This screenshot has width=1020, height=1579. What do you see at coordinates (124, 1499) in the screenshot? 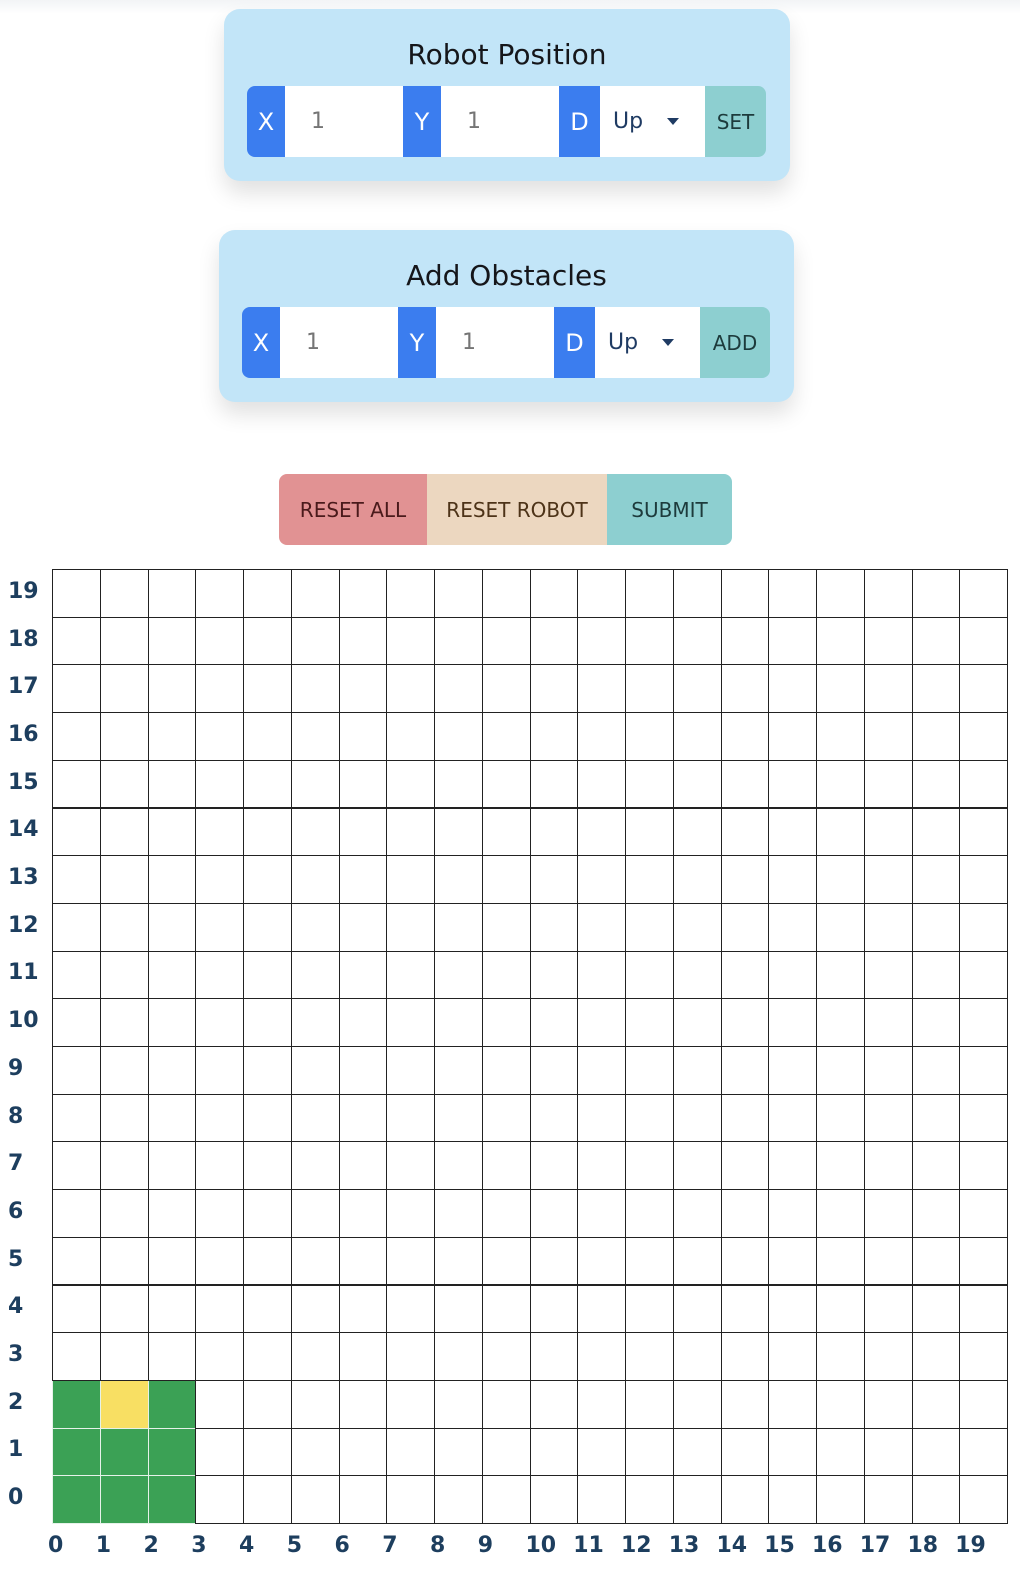
I see `robot-cell` at bounding box center [124, 1499].